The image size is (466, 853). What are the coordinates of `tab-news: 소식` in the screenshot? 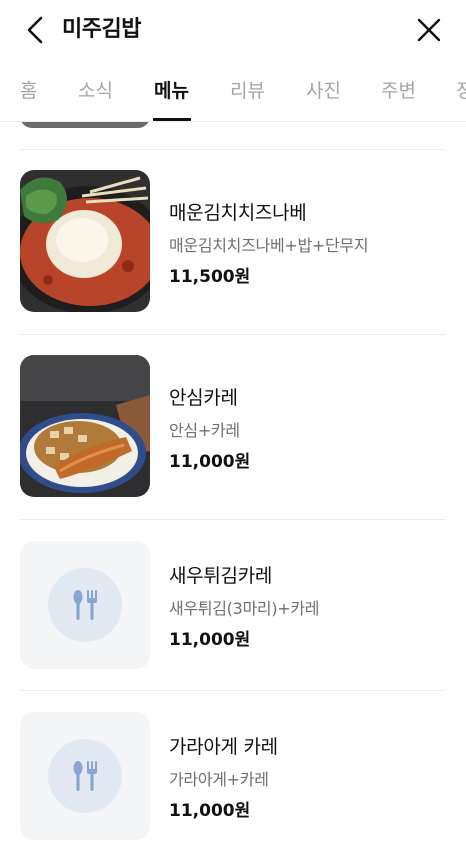 It's located at (95, 92).